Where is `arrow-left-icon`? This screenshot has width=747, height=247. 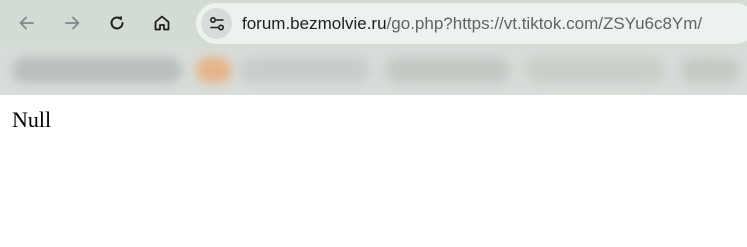 arrow-left-icon is located at coordinates (26, 23).